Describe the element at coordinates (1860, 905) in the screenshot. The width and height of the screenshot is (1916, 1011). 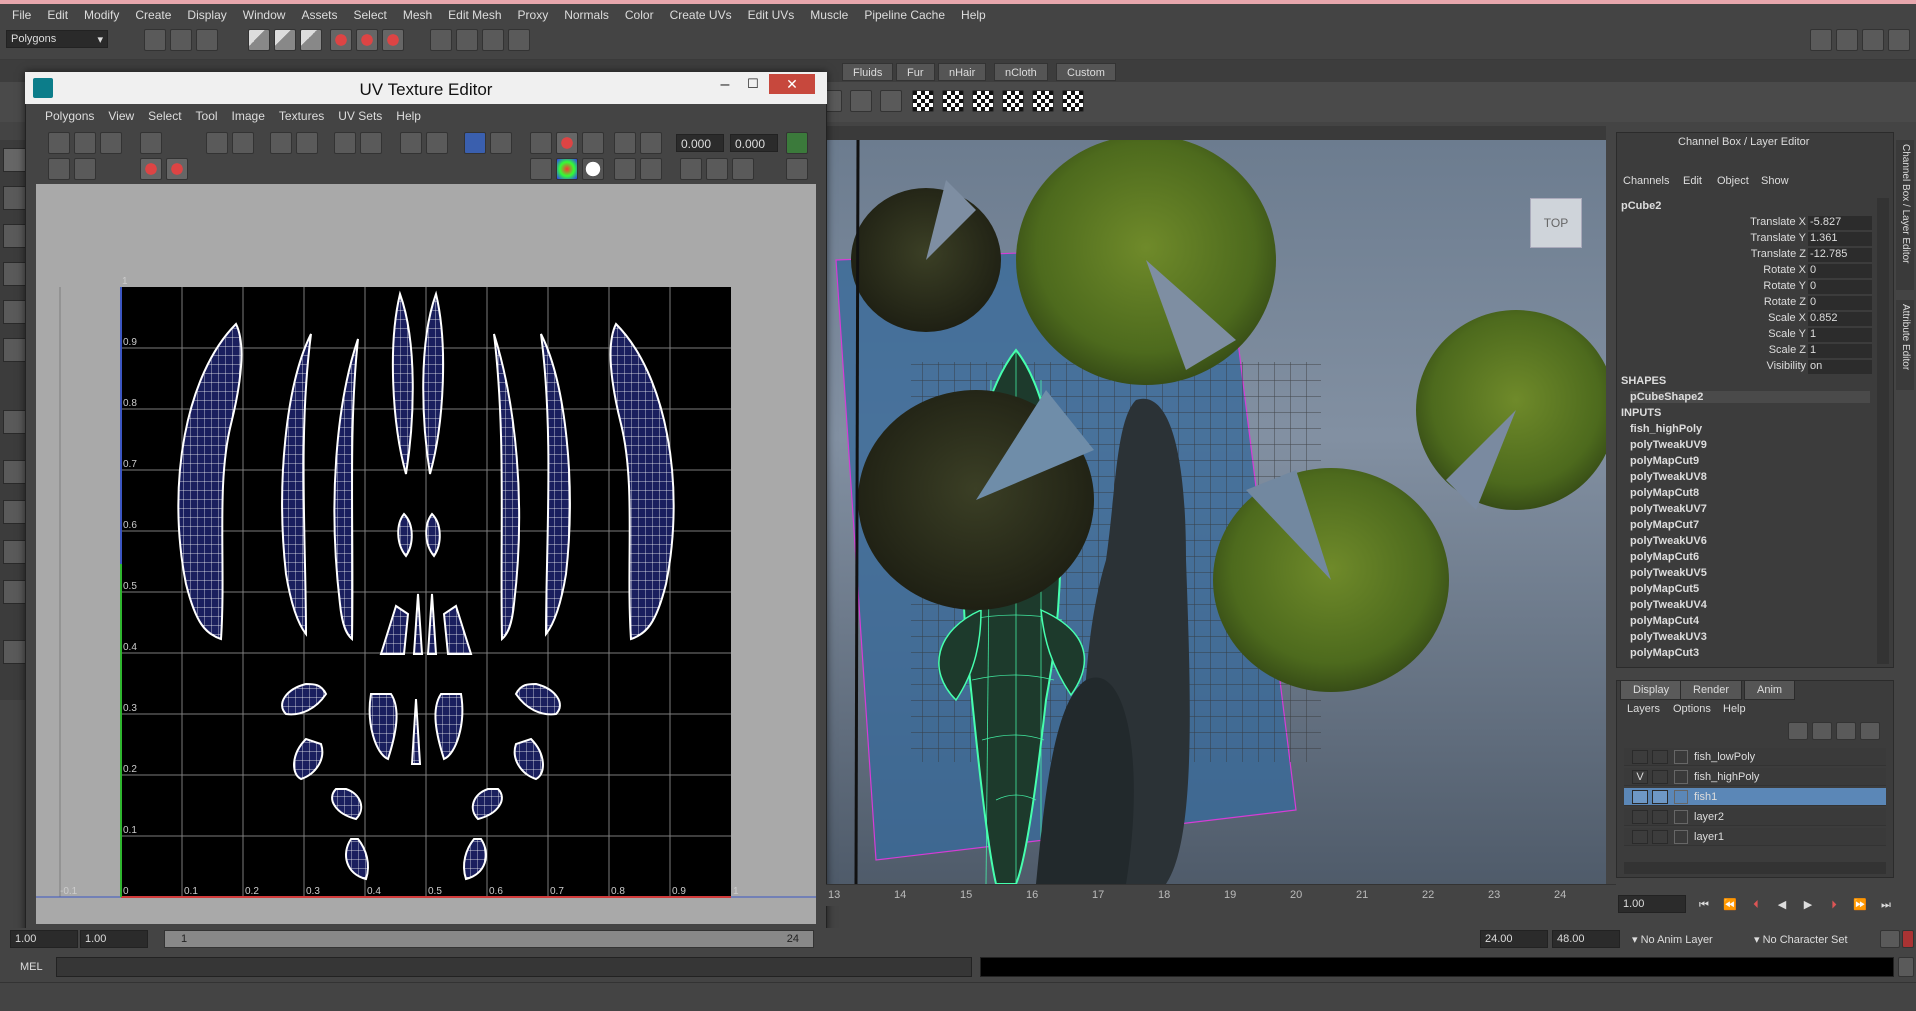
I see `step-forward-key-icon: ⏩` at that location.